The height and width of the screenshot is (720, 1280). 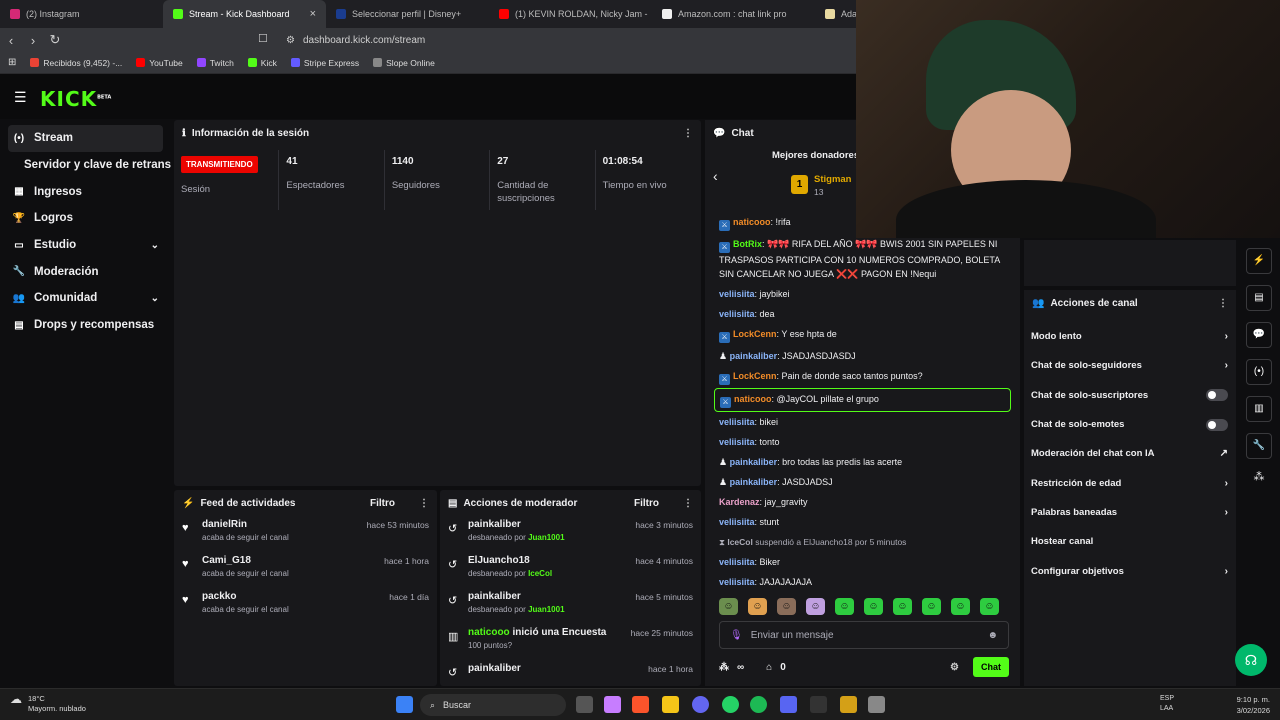 What do you see at coordinates (48, 703) in the screenshot?
I see `weather-widget: ☁ 18°C Mayorm. nublado` at bounding box center [48, 703].